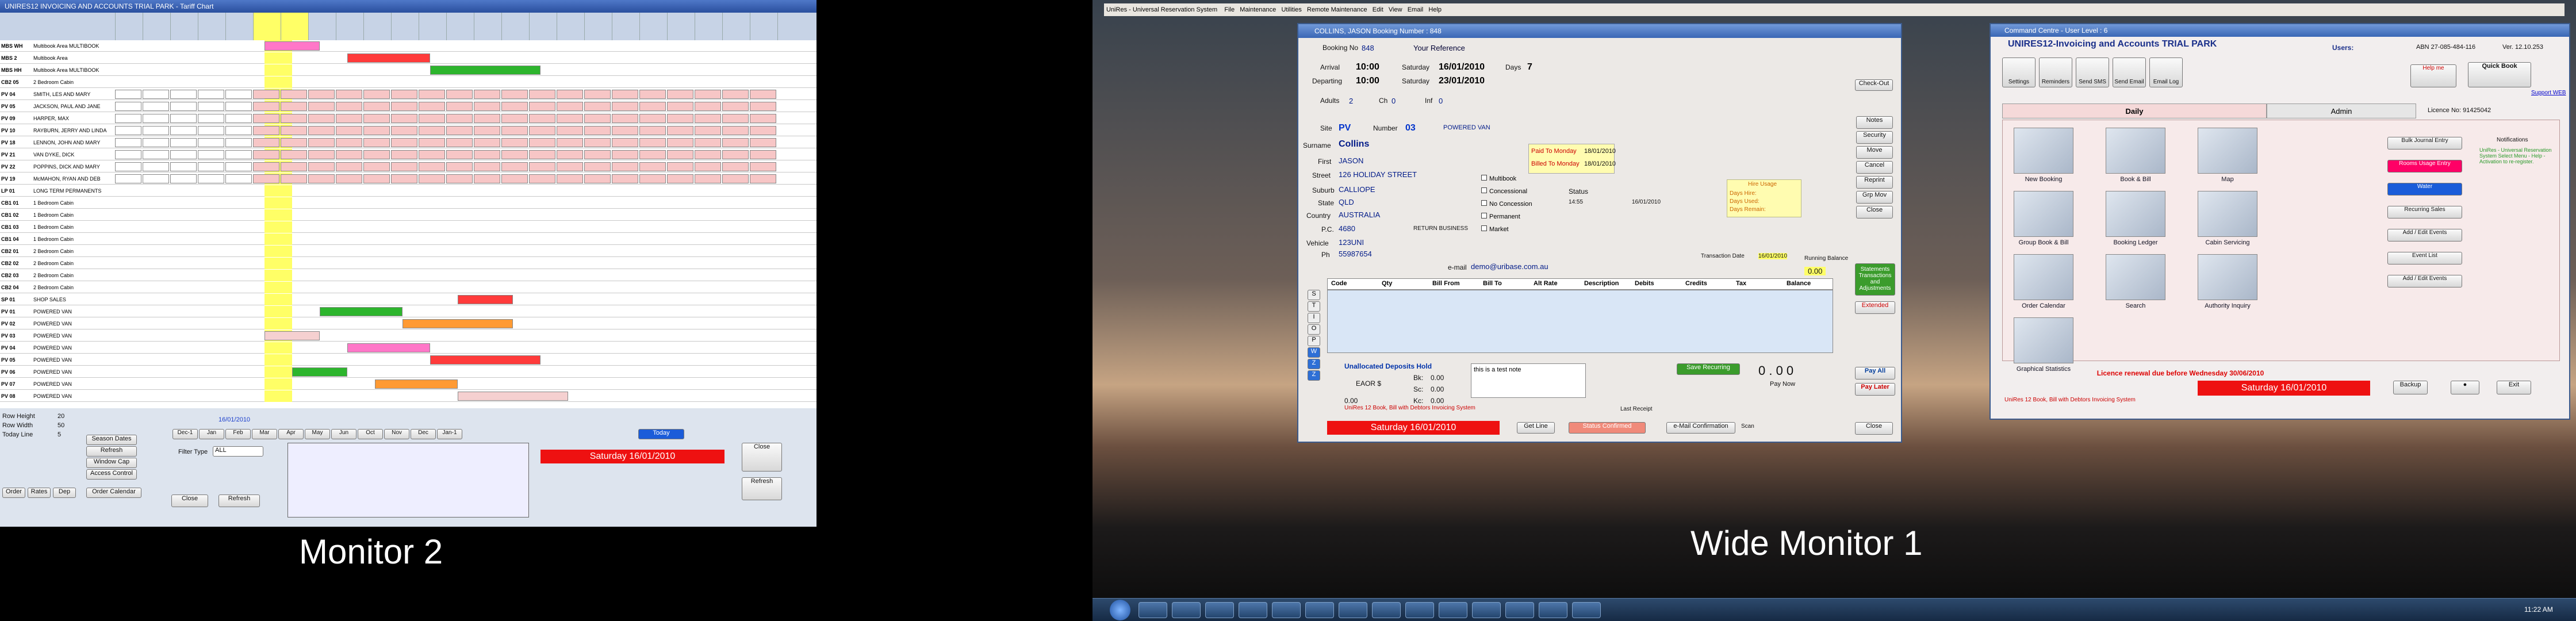  Describe the element at coordinates (1874, 182) in the screenshot. I see `side-button: Reprint` at that location.